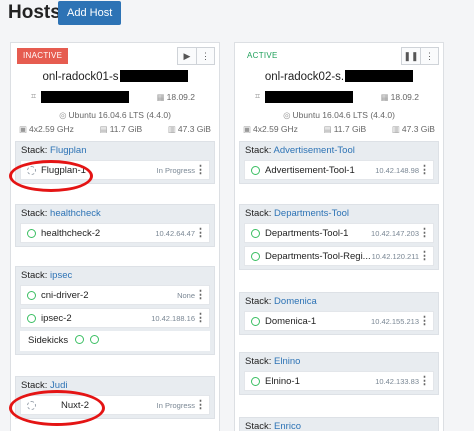  I want to click on service-name: Advertisement-Tool-1, so click(310, 170).